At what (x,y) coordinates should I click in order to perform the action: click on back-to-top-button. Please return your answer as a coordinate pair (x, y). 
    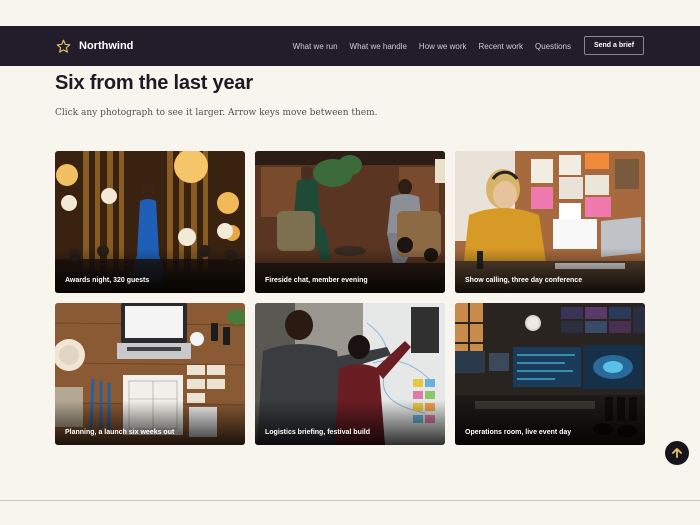
    Looking at the image, I should click on (677, 453).